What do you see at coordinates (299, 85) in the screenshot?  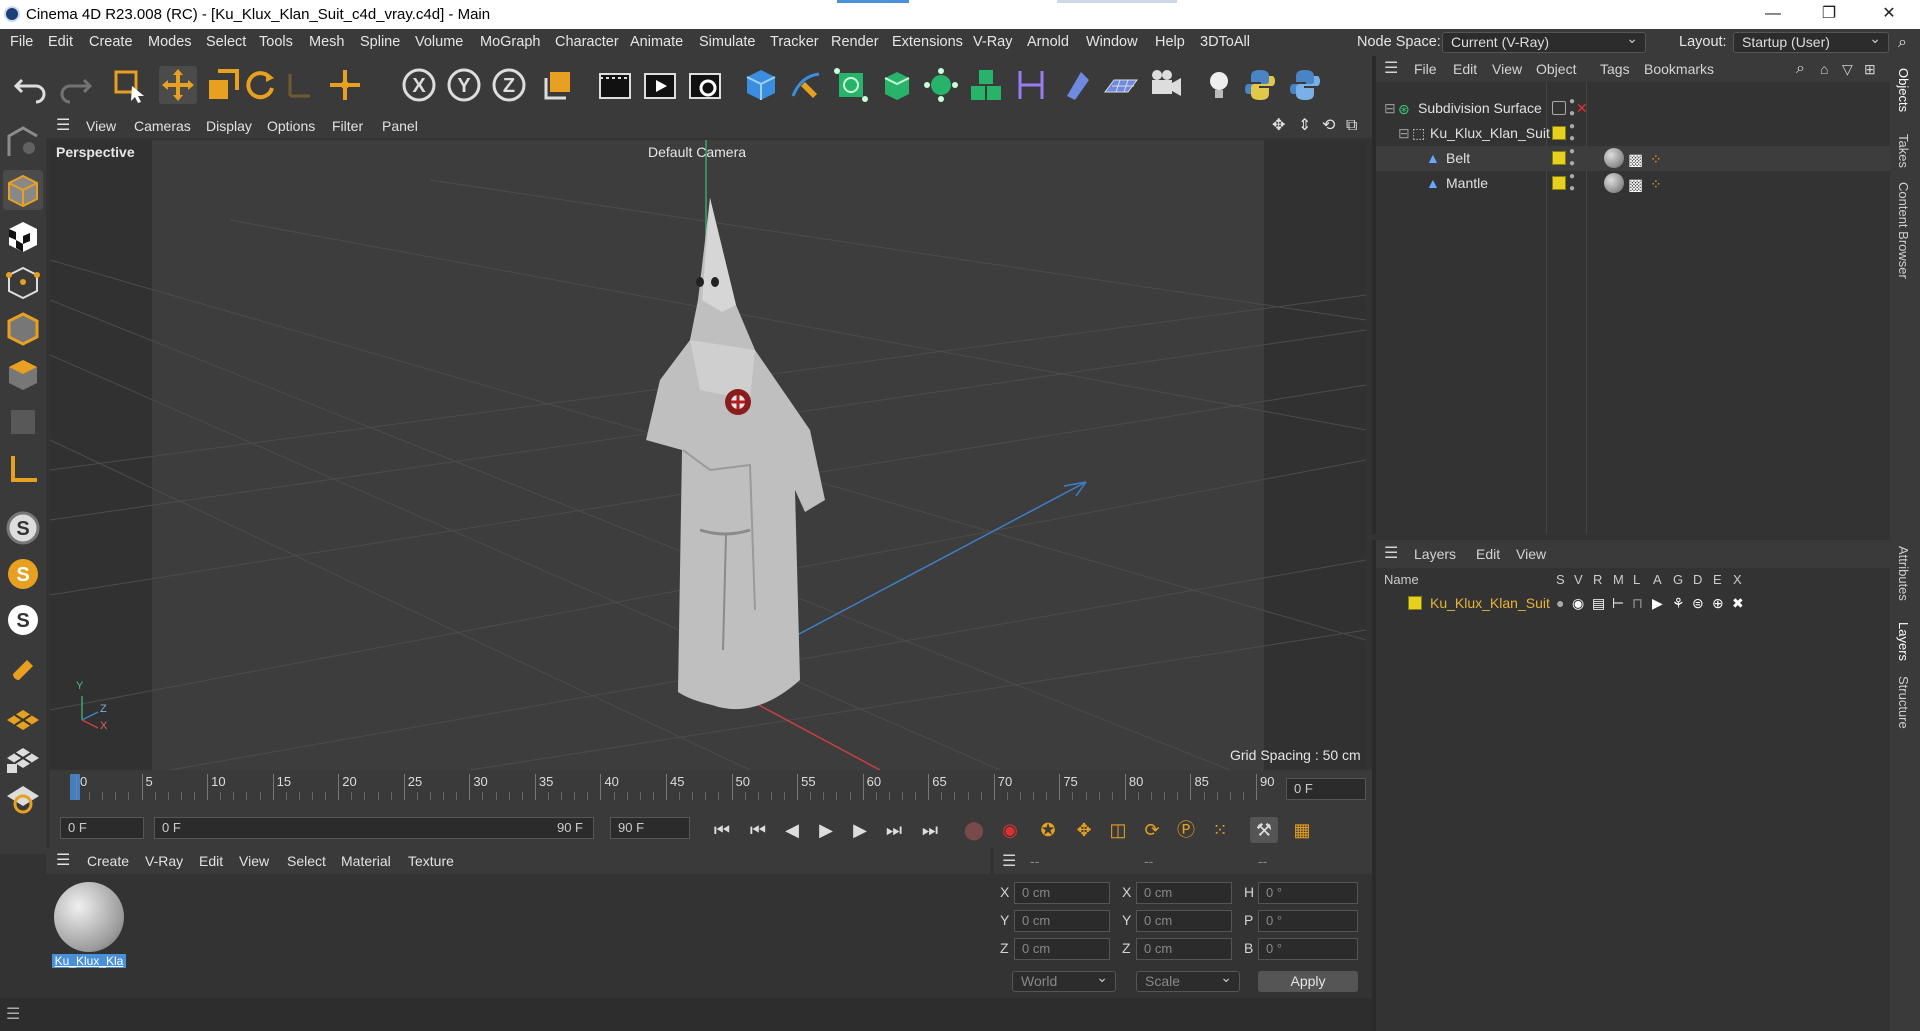 I see `recent-tool-icon` at bounding box center [299, 85].